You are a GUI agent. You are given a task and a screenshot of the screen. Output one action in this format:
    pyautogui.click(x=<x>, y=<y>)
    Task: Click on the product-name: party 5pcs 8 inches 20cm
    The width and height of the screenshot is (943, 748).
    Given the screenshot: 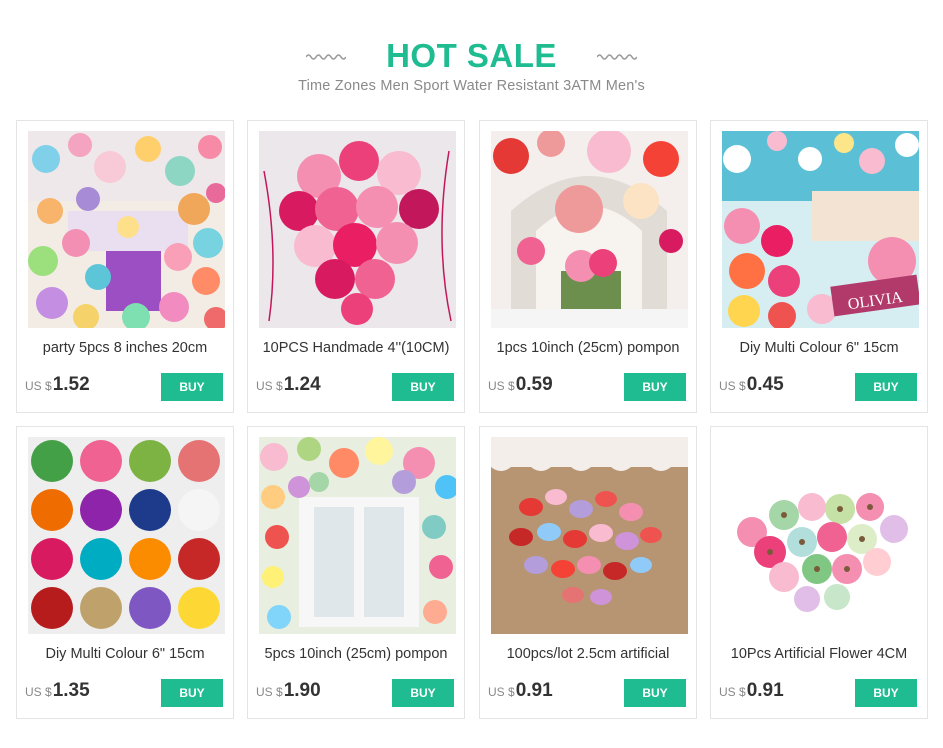 What is the action you would take?
    pyautogui.click(x=125, y=350)
    